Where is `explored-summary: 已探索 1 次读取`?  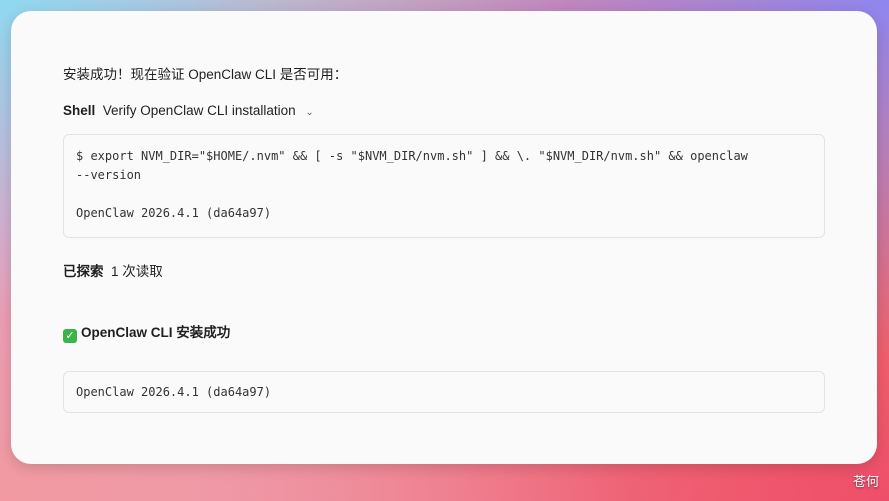 explored-summary: 已探索 1 次读取 is located at coordinates (113, 270).